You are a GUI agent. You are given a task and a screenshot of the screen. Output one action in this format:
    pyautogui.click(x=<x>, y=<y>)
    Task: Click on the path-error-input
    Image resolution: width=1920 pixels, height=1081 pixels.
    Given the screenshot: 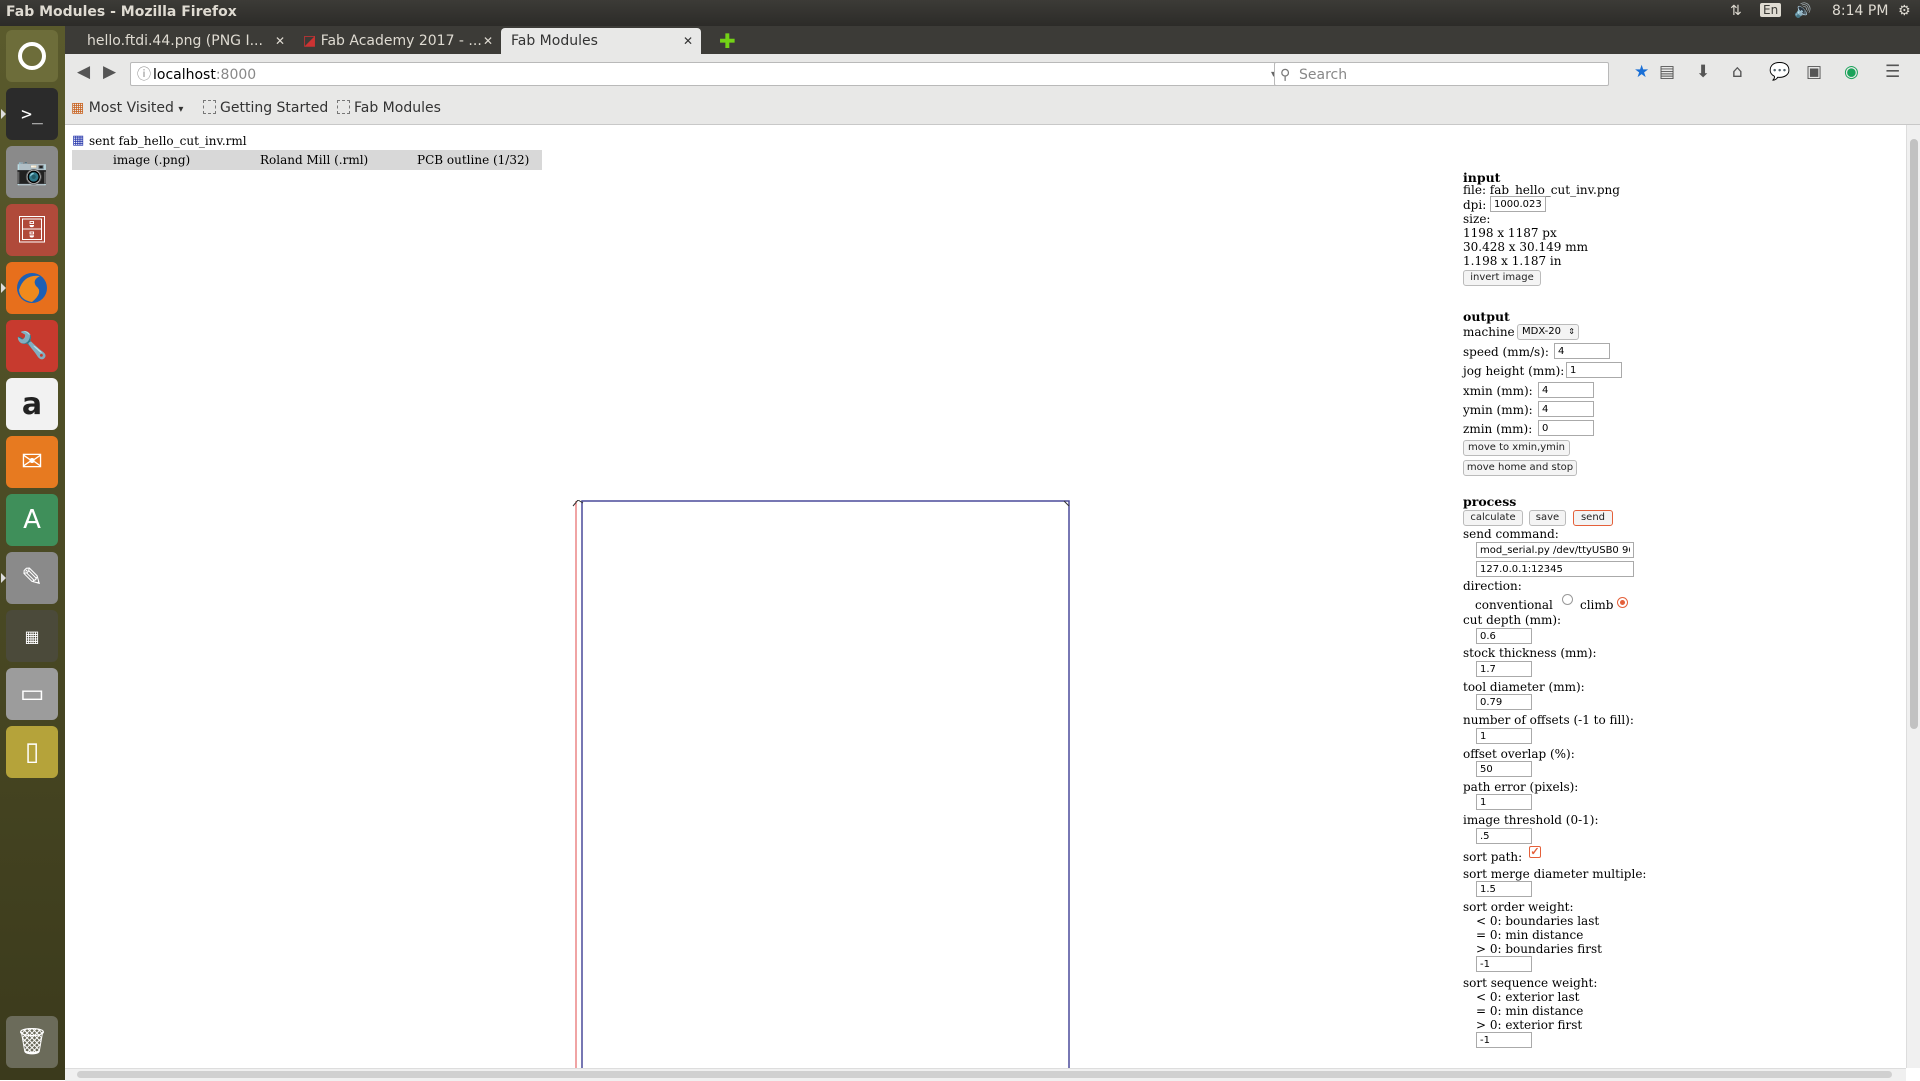 What is the action you would take?
    pyautogui.click(x=1504, y=802)
    